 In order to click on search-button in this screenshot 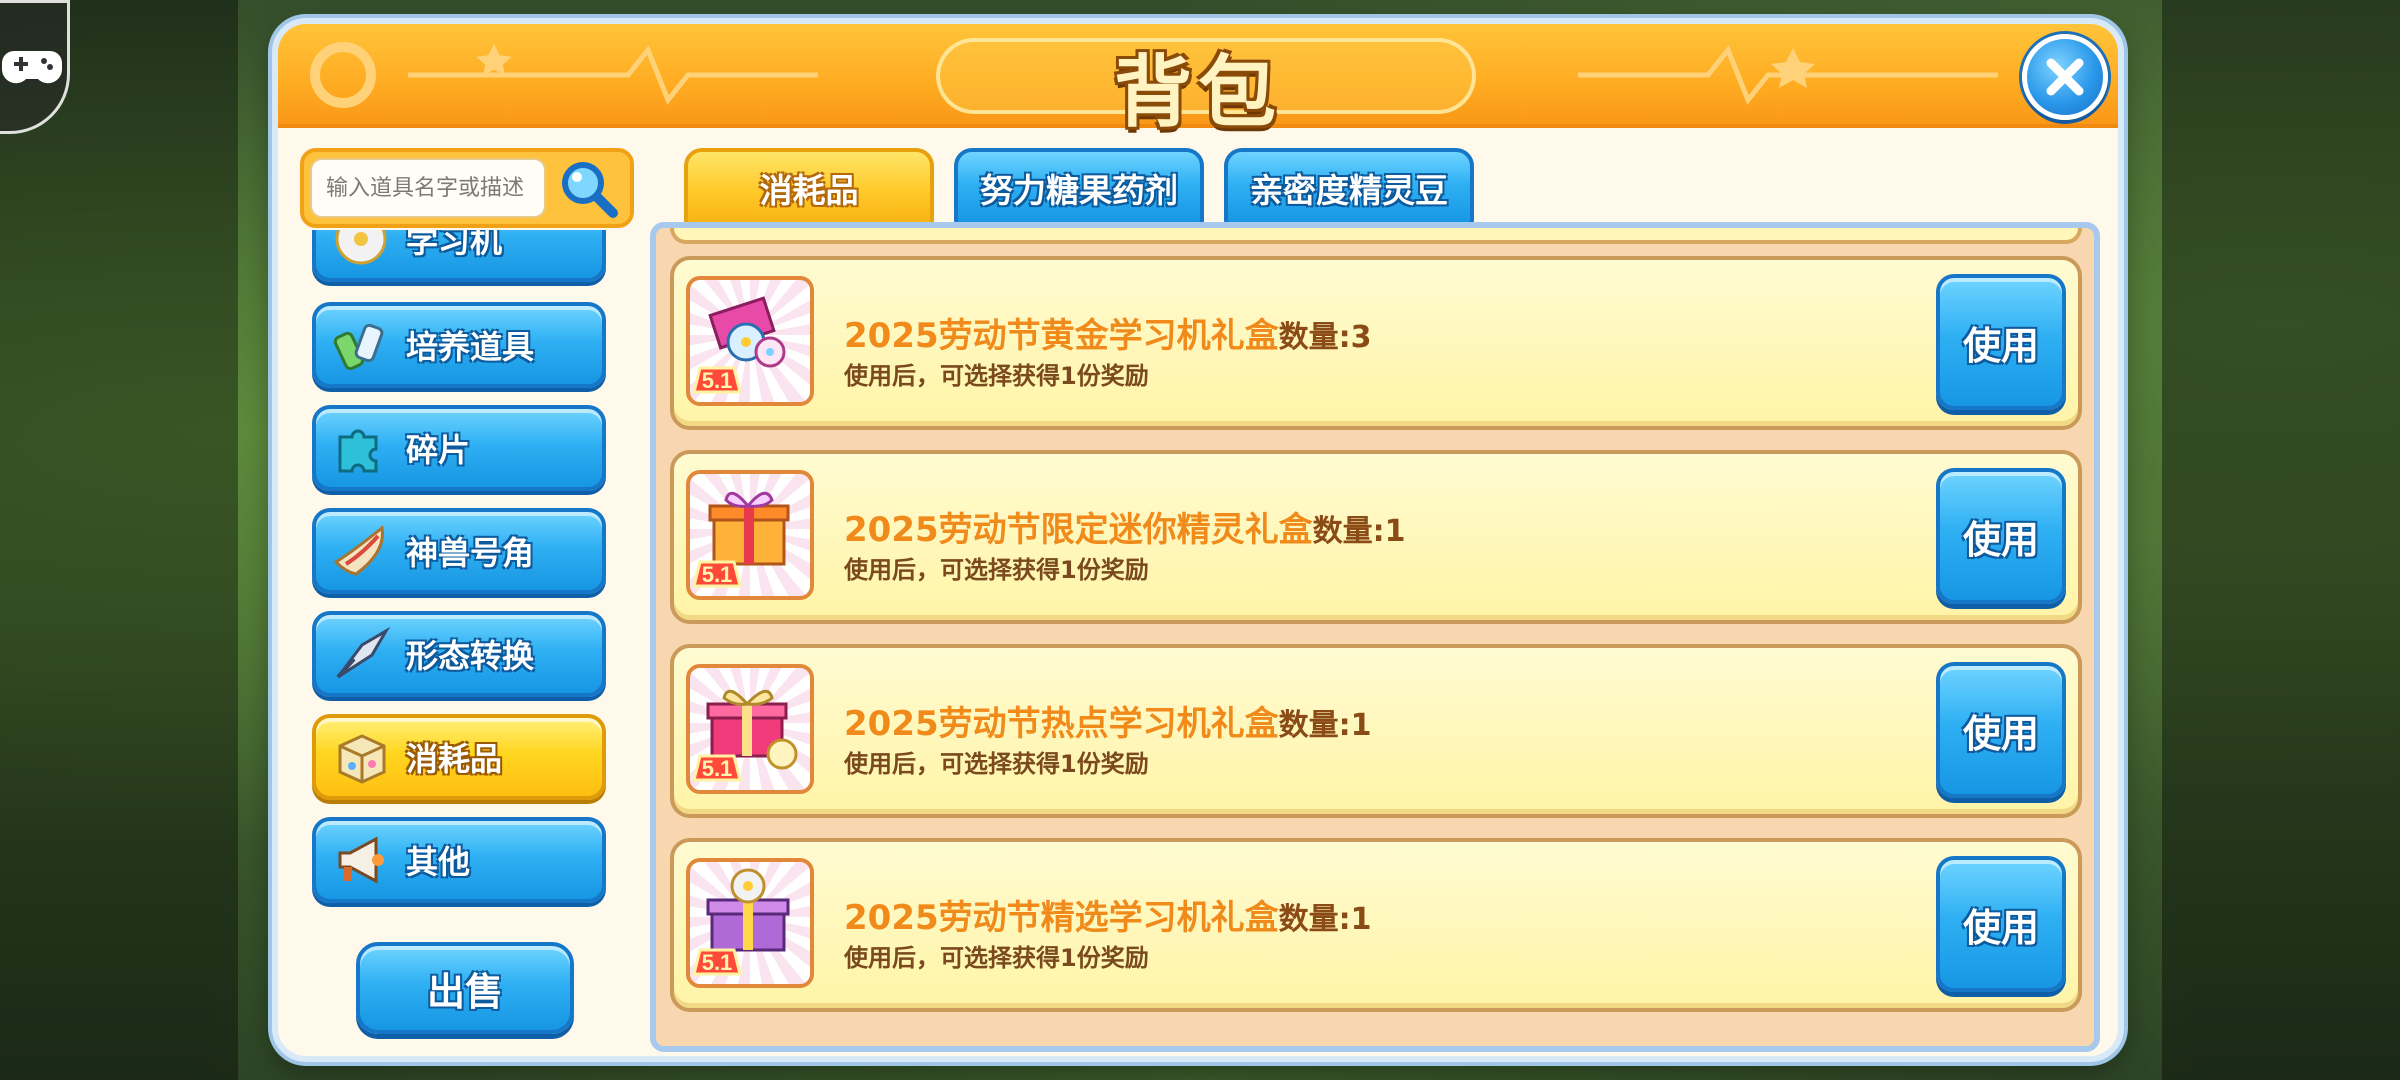, I will do `click(589, 189)`.